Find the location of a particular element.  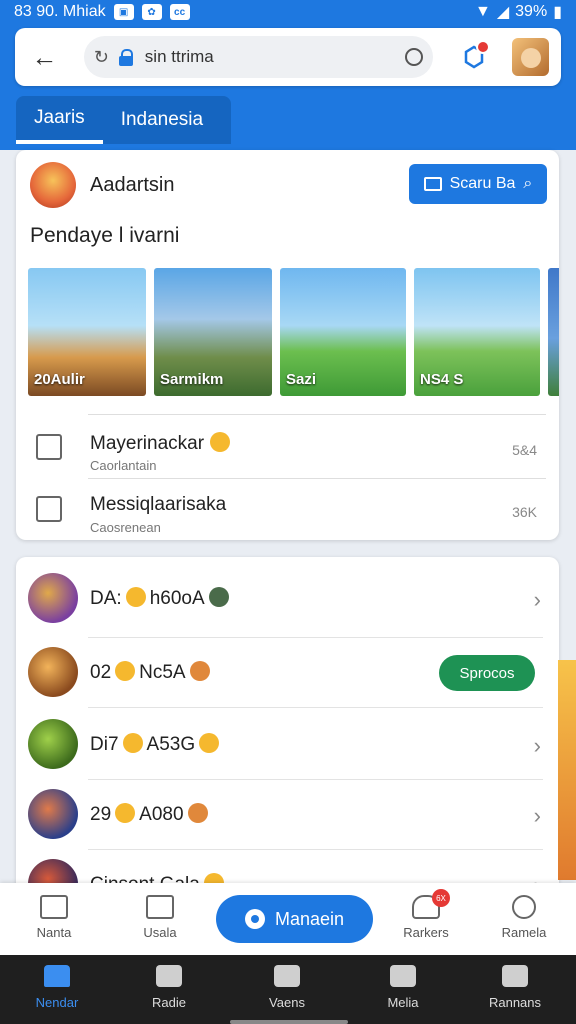

publisher-logo is located at coordinates (53, 185).